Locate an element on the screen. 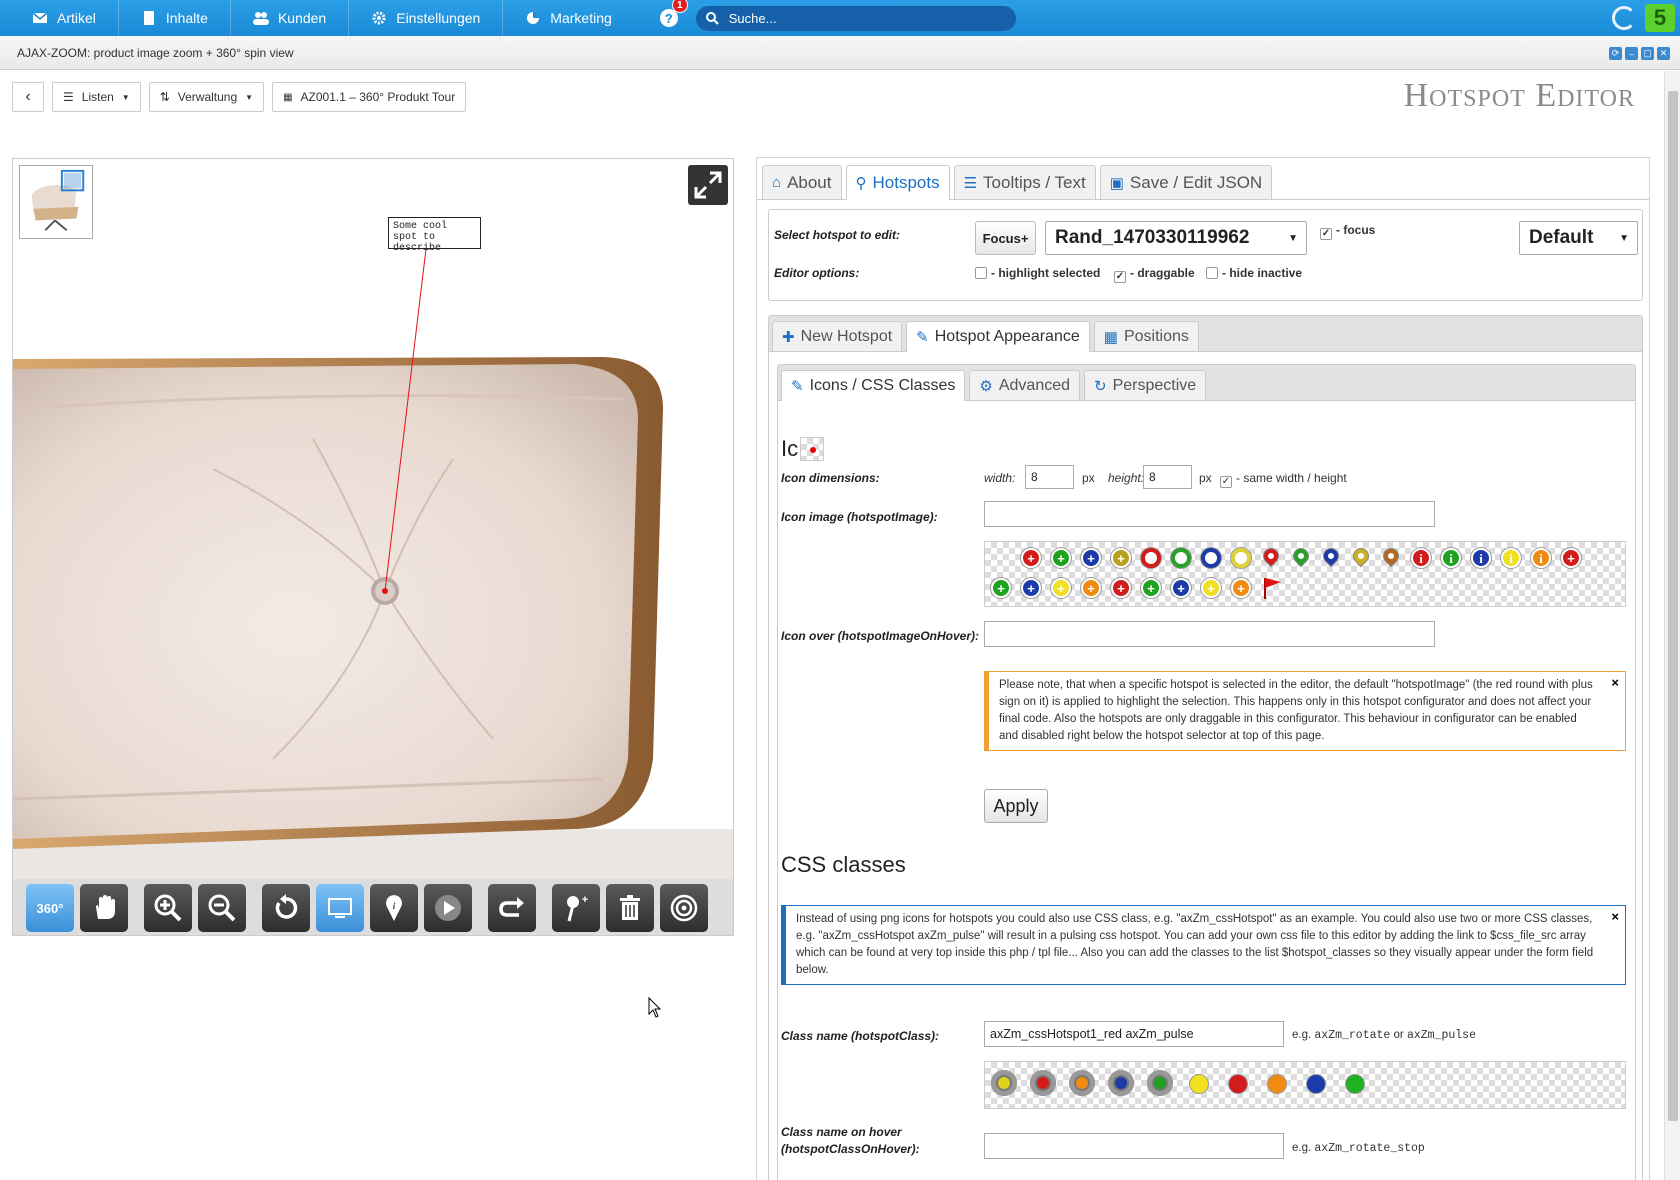 This screenshot has height=1180, width=1680. css-red-dot-icon is located at coordinates (1238, 1084).